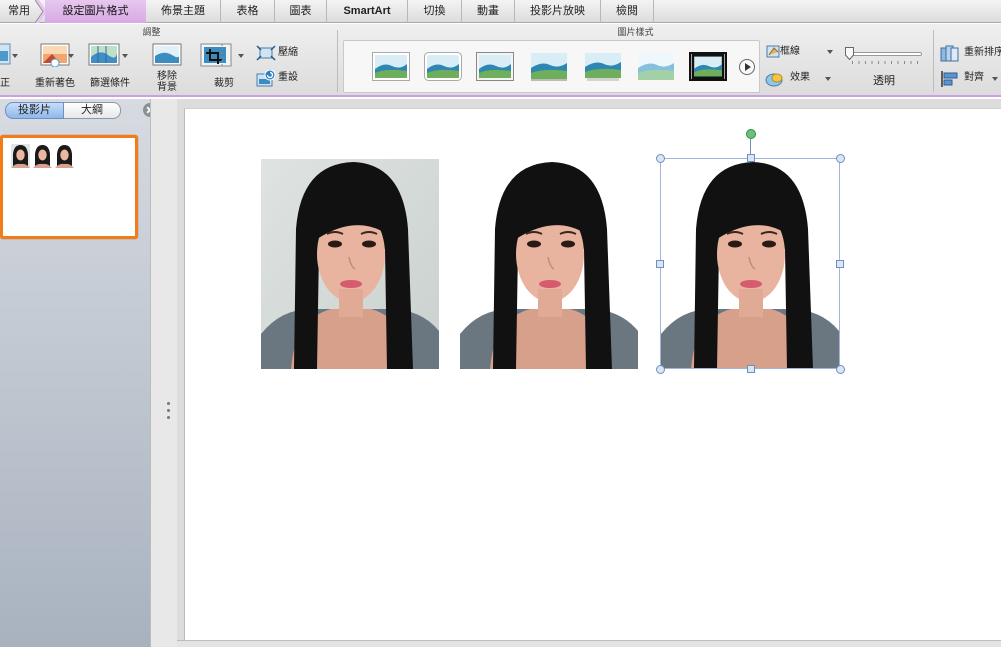  What do you see at coordinates (301, 11) in the screenshot?
I see `tab-charts: 圖表` at bounding box center [301, 11].